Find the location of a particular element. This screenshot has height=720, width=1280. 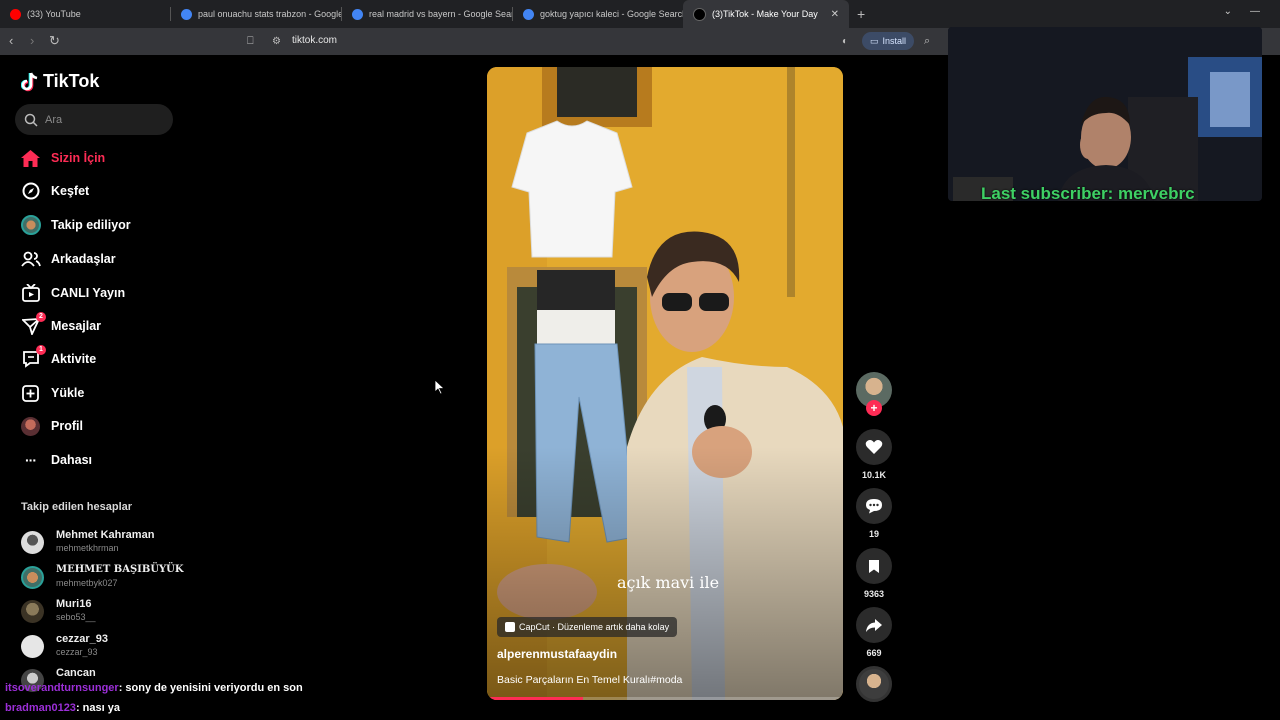

site-settings-icon: ⚙ is located at coordinates (276, 41).